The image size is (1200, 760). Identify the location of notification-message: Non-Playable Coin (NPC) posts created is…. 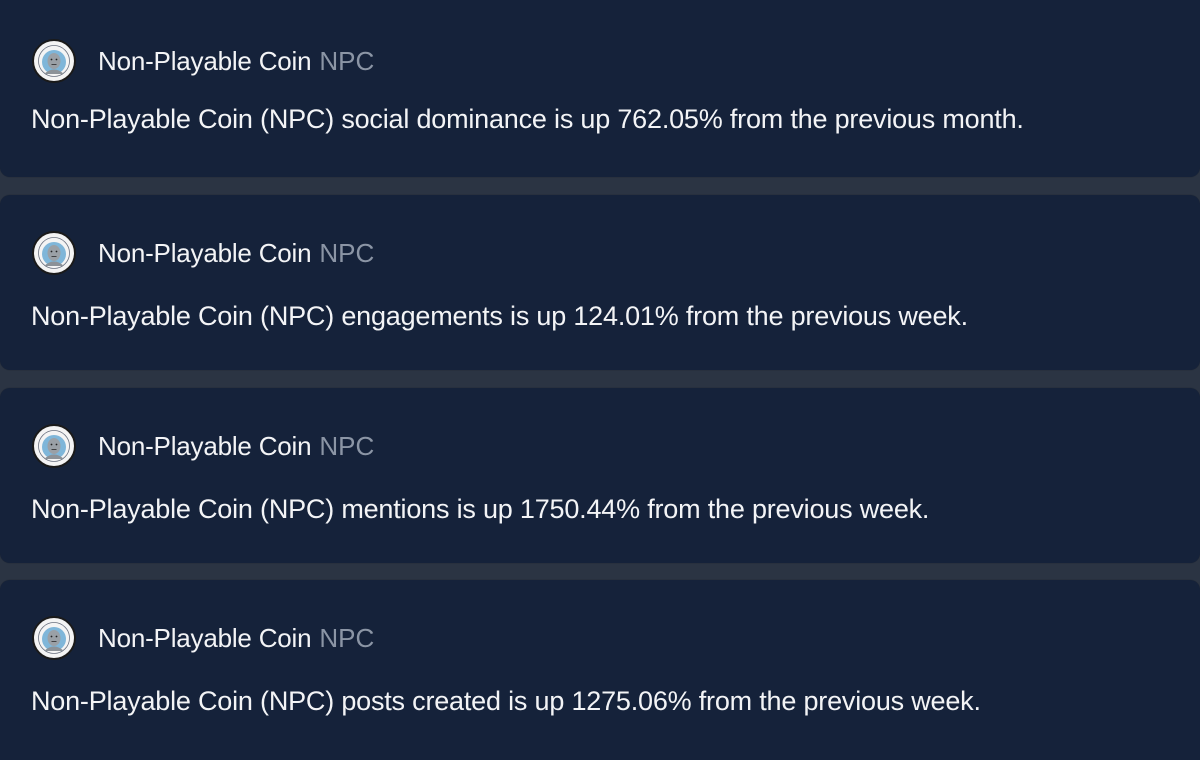
(506, 701).